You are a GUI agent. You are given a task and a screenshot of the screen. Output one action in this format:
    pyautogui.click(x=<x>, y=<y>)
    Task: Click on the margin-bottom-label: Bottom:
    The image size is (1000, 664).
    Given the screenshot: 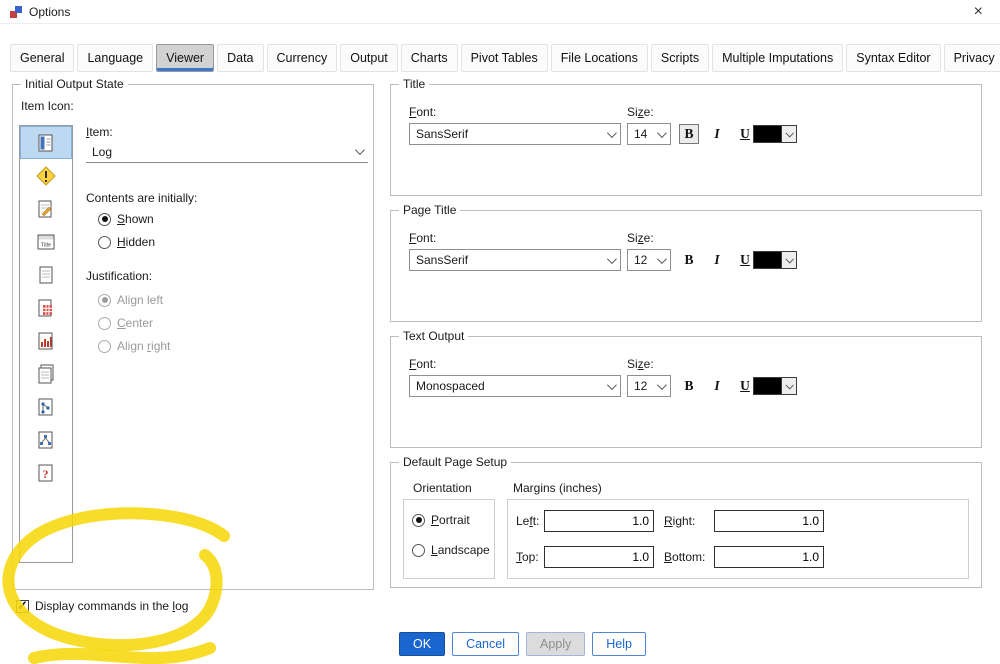 What is the action you would take?
    pyautogui.click(x=685, y=557)
    